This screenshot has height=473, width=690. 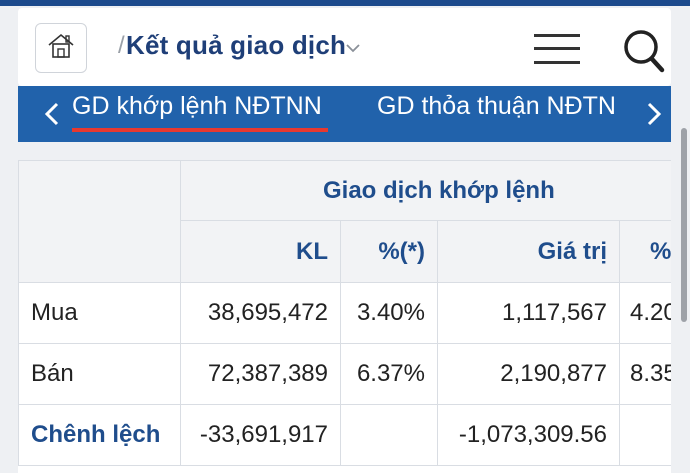 I want to click on tab-matched-foreign: GD khớp lệnh NĐTNN, so click(x=197, y=106).